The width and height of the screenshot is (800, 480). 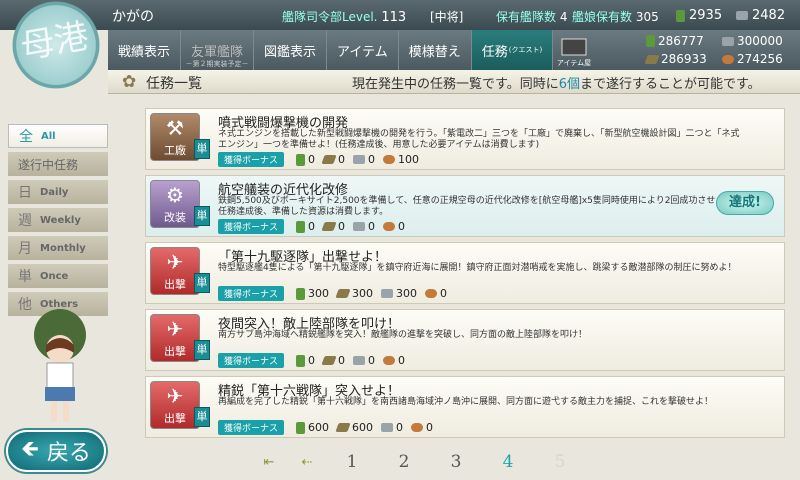 What do you see at coordinates (344, 17) in the screenshot?
I see `hq-level: 艦隊司令部Level. 113` at bounding box center [344, 17].